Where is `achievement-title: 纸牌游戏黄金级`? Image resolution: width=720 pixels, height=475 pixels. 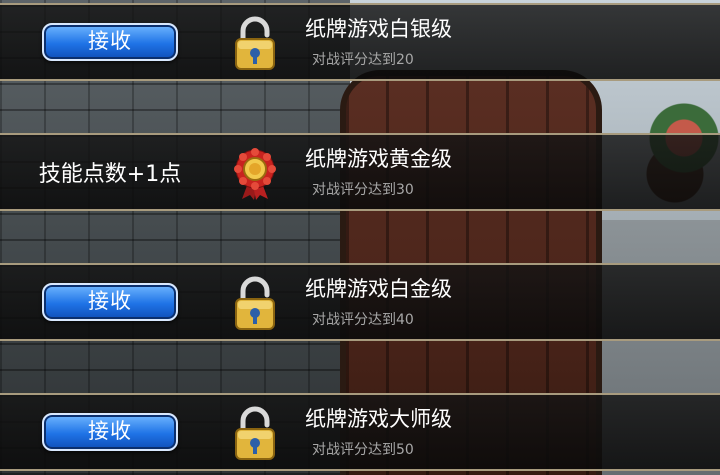
achievement-title: 纸牌游戏黄金级 is located at coordinates (378, 159).